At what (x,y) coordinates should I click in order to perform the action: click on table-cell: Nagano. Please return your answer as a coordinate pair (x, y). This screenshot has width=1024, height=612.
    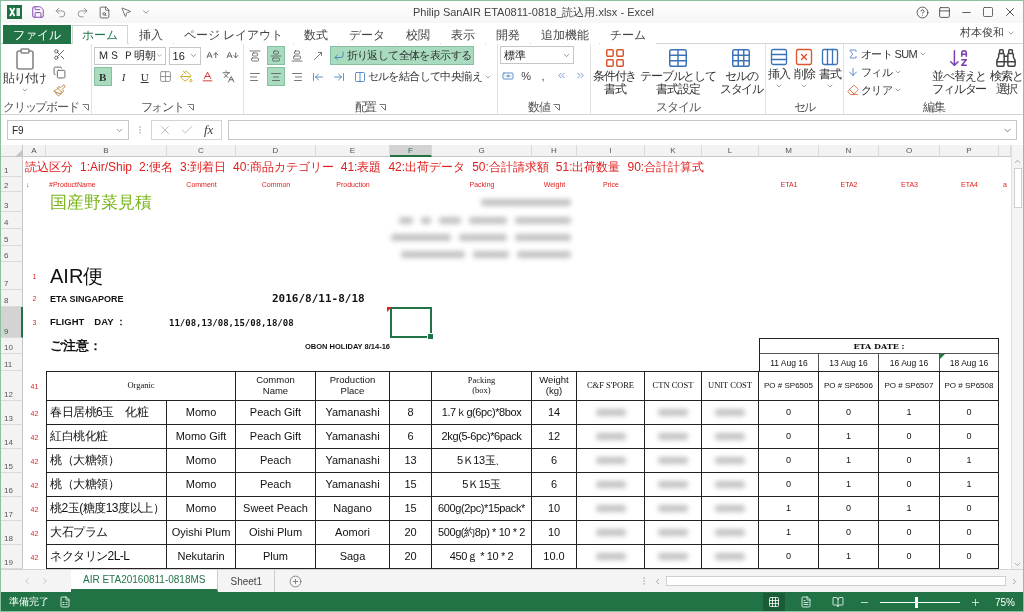
    Looking at the image, I should click on (353, 509).